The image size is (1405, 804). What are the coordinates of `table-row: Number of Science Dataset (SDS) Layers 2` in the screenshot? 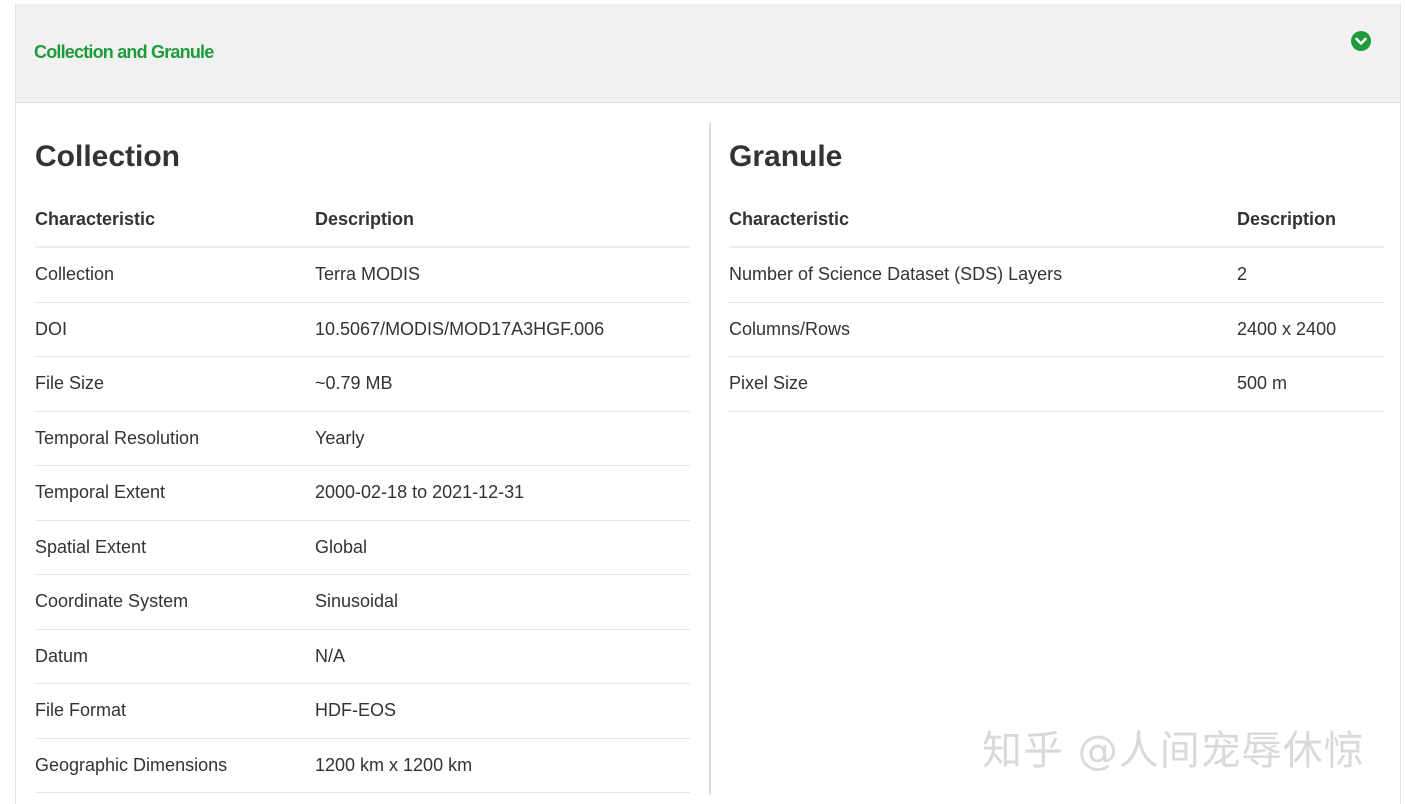 It's located at (1056, 275).